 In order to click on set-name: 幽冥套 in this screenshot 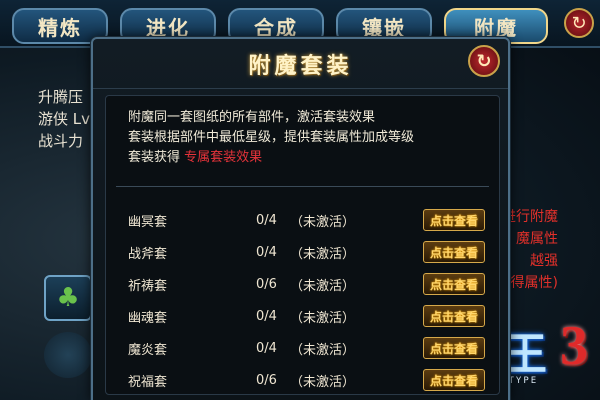, I will do `click(148, 222)`.